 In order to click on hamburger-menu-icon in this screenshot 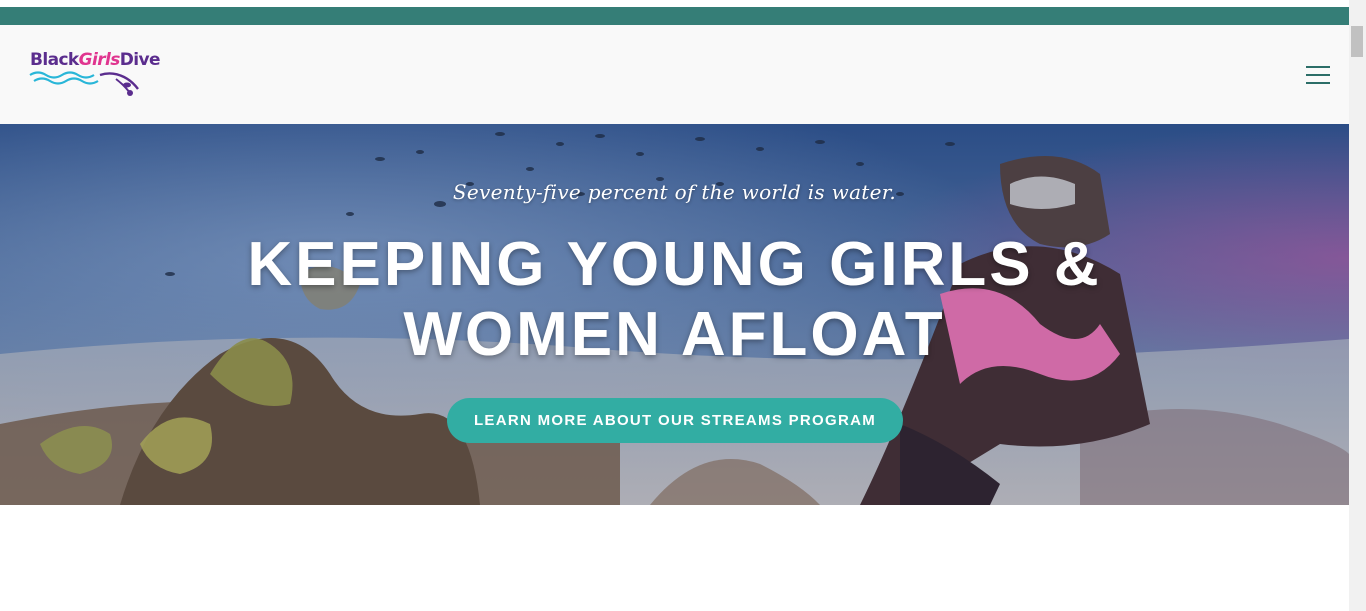, I will do `click(1318, 75)`.